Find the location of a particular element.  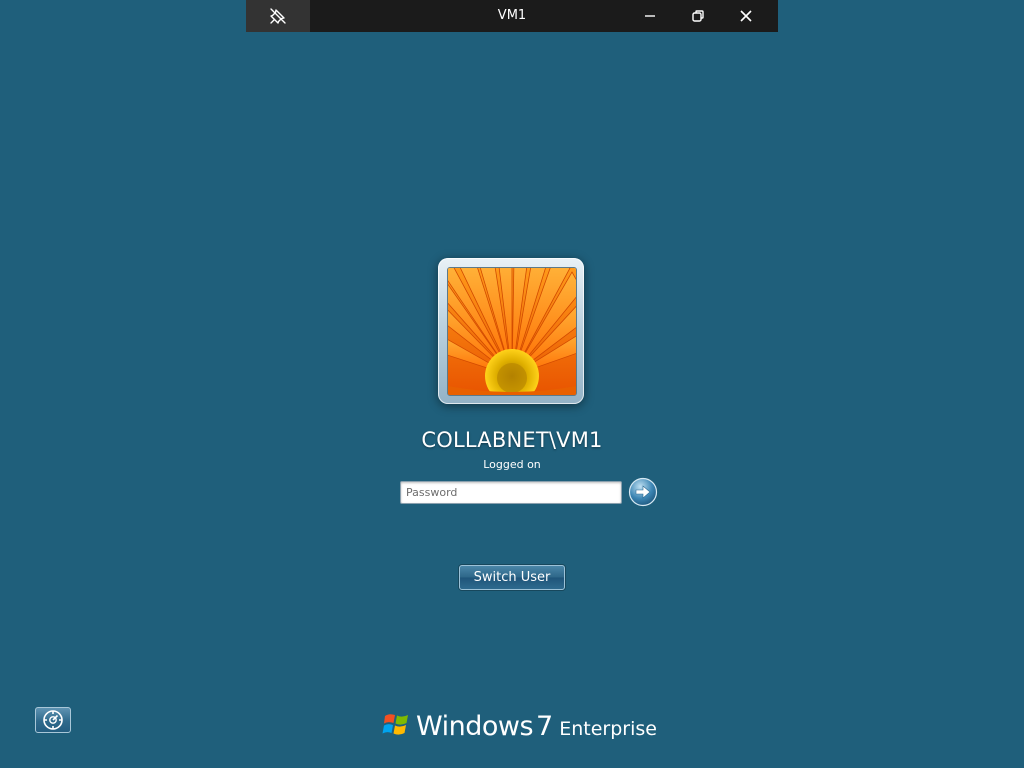

brand-windows: Windows is located at coordinates (475, 726).